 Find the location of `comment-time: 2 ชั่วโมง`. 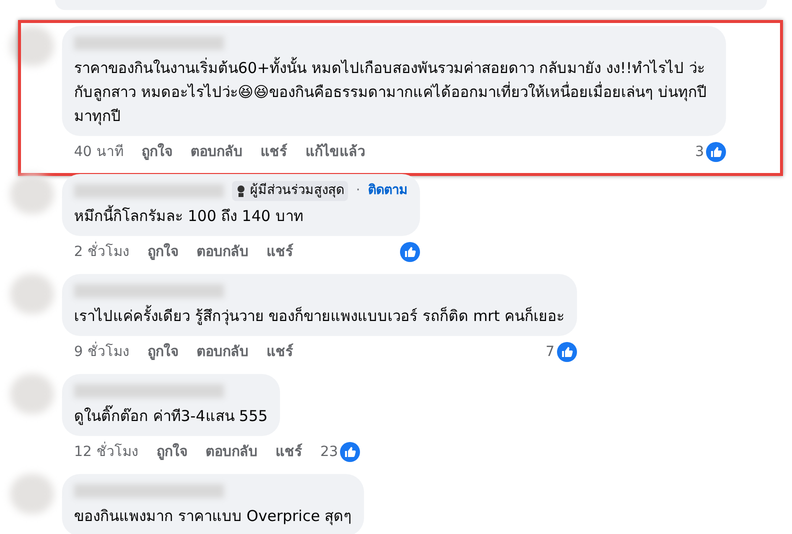

comment-time: 2 ชั่วโมง is located at coordinates (102, 252).